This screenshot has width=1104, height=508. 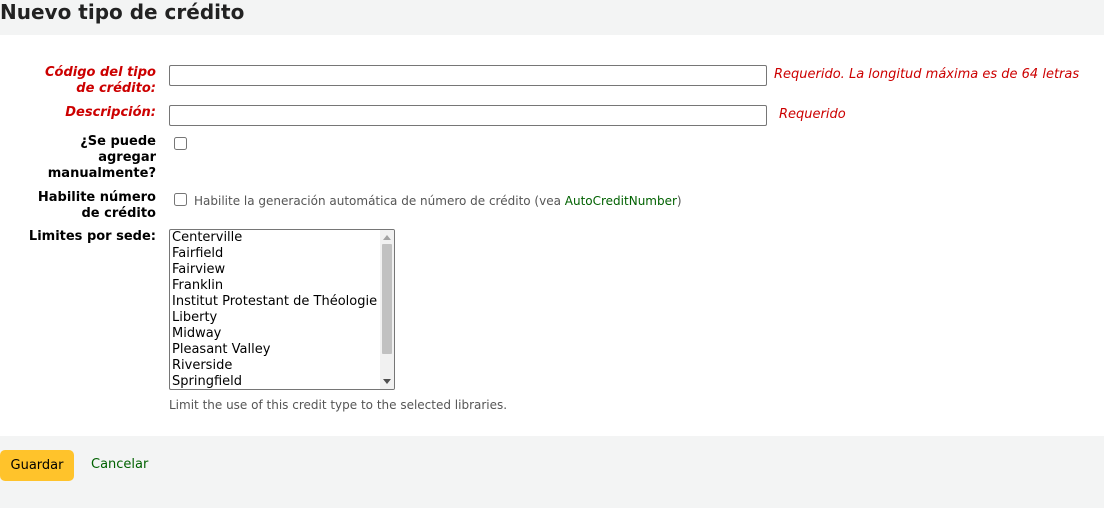 I want to click on scroll-up-arrow-icon, so click(x=387, y=237).